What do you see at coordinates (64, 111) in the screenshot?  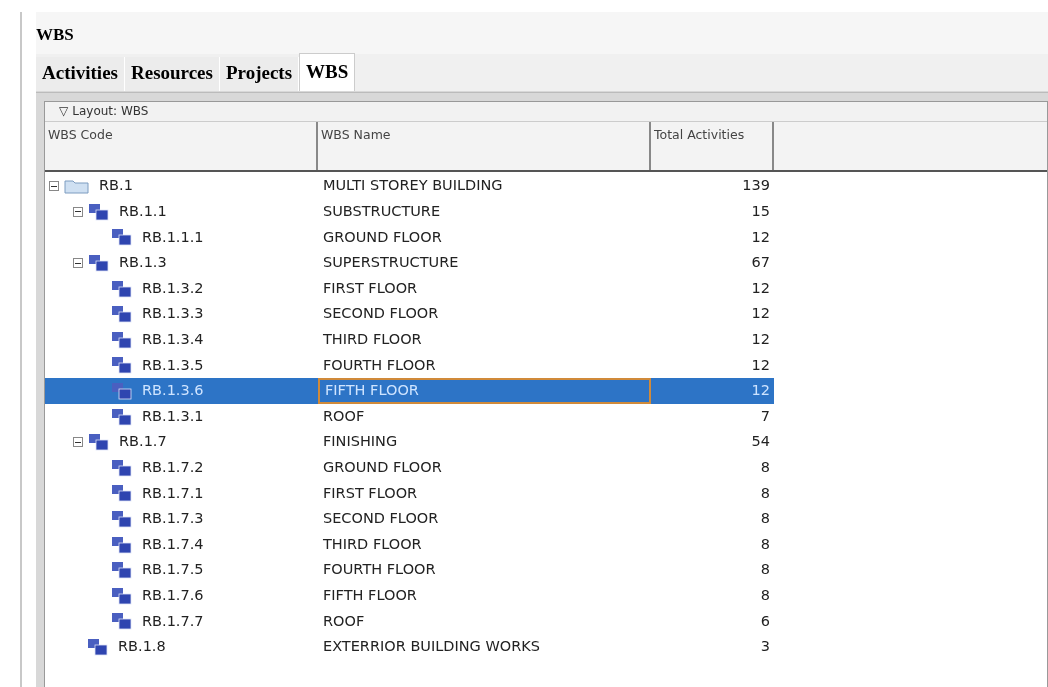 I see `collapse-toggle: ▽` at bounding box center [64, 111].